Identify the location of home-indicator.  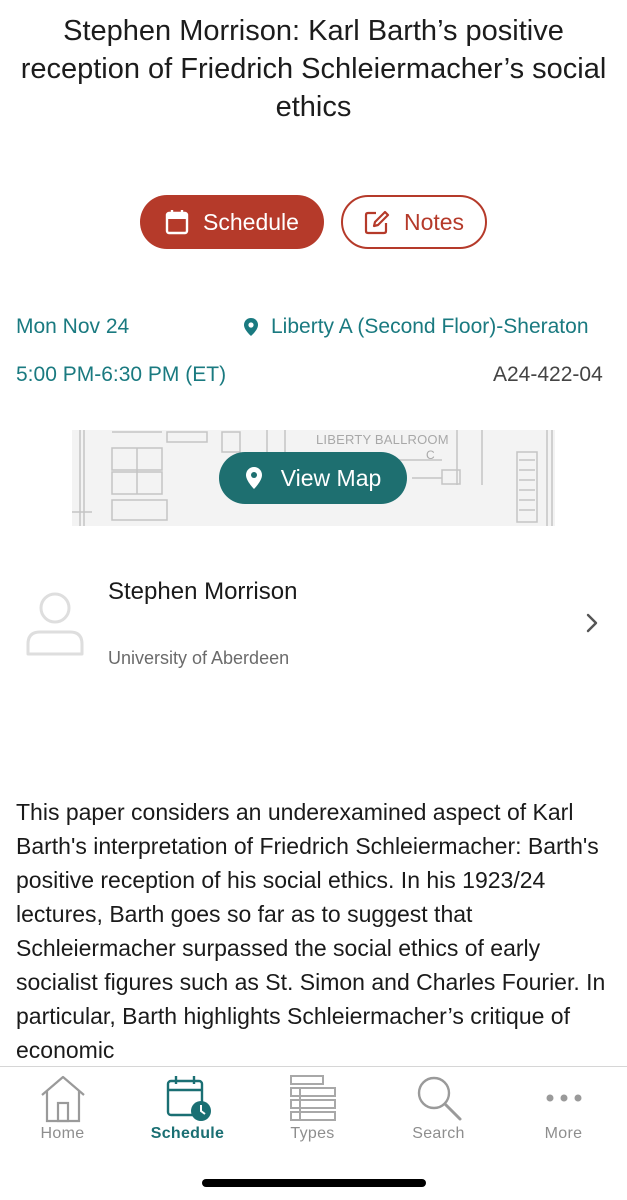
(314, 1183).